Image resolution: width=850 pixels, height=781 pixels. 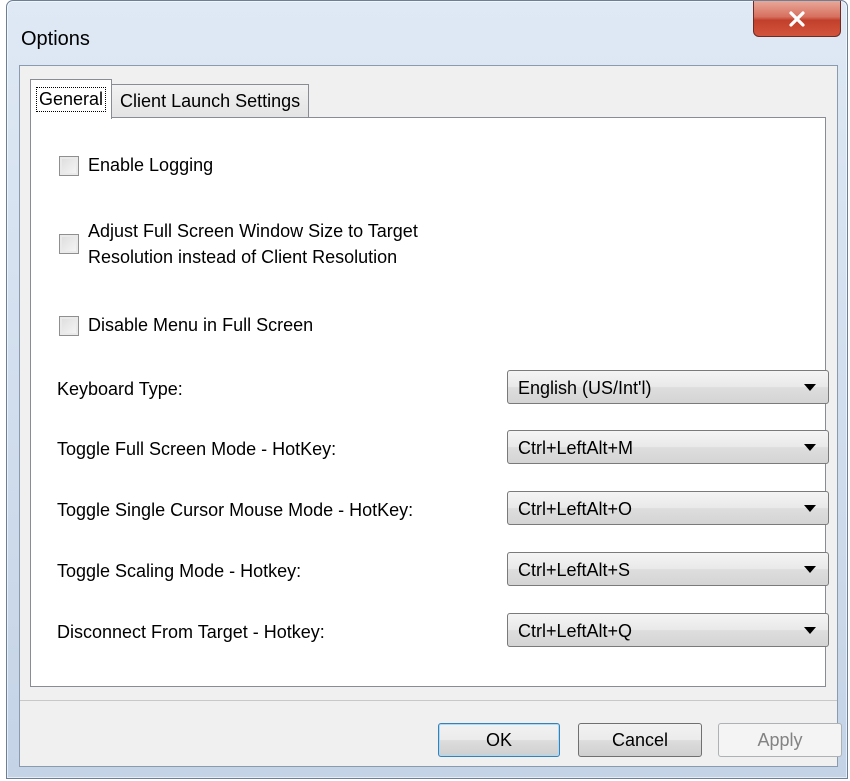 I want to click on tab-general-label: General, so click(x=71, y=99).